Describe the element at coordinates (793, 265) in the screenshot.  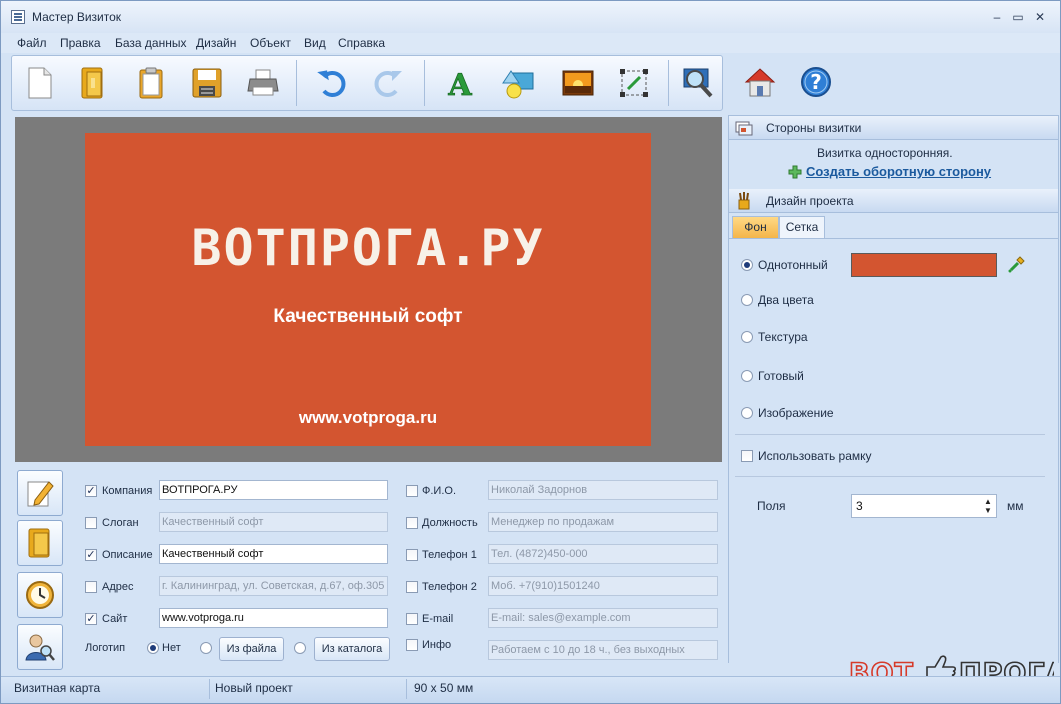
I see `fill-solid-label: Однотонный` at that location.